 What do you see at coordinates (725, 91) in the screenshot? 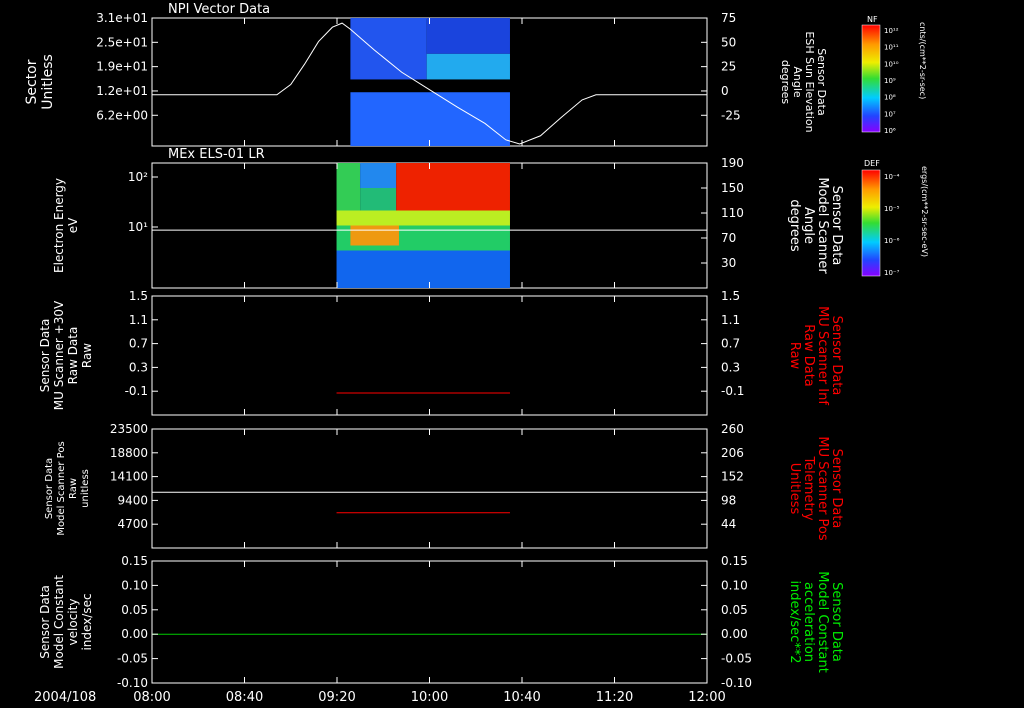
I see `y-tick-label: 0` at bounding box center [725, 91].